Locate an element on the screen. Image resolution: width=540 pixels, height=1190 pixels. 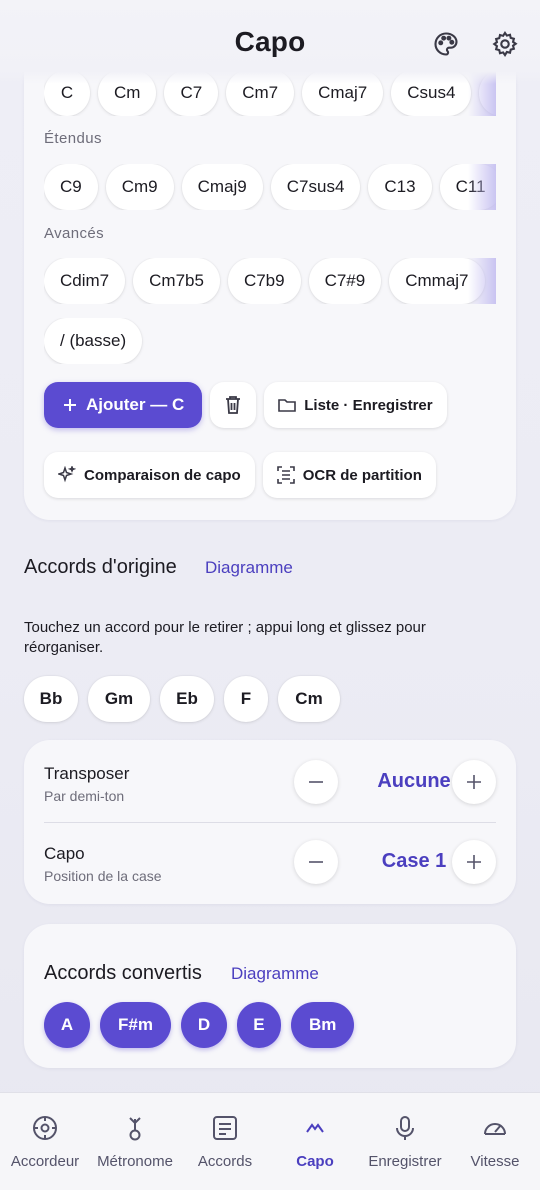
chord-chip: Cmaj9 is located at coordinates (222, 187).